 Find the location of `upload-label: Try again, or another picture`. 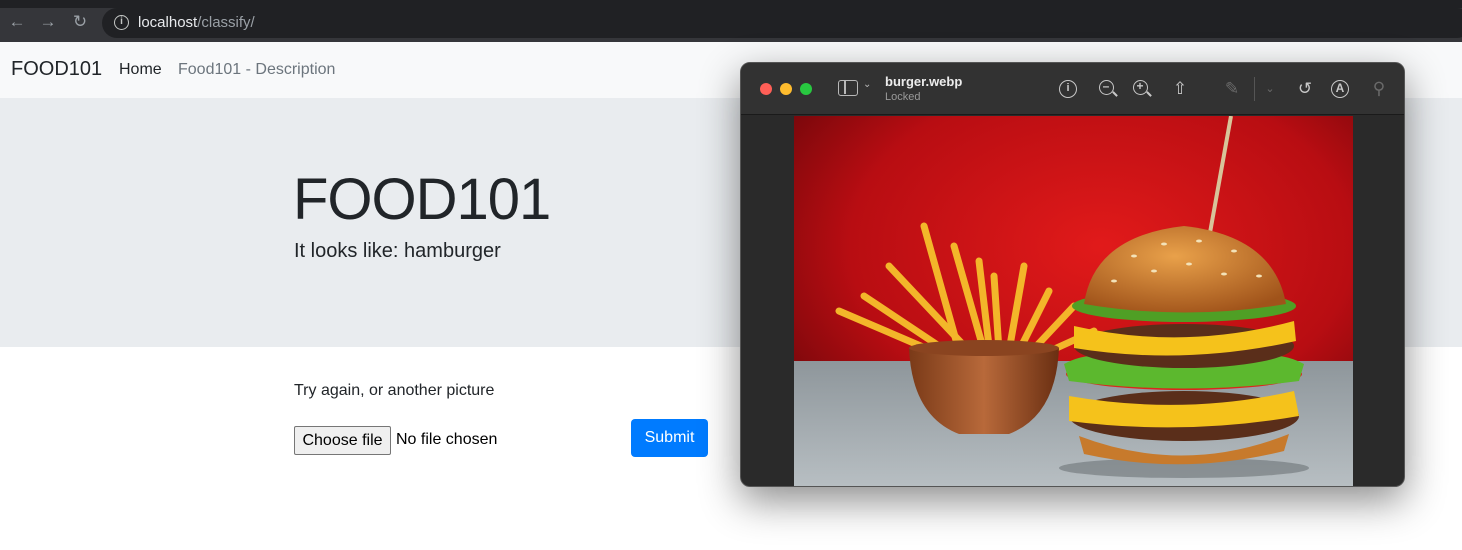

upload-label: Try again, or another picture is located at coordinates (394, 390).